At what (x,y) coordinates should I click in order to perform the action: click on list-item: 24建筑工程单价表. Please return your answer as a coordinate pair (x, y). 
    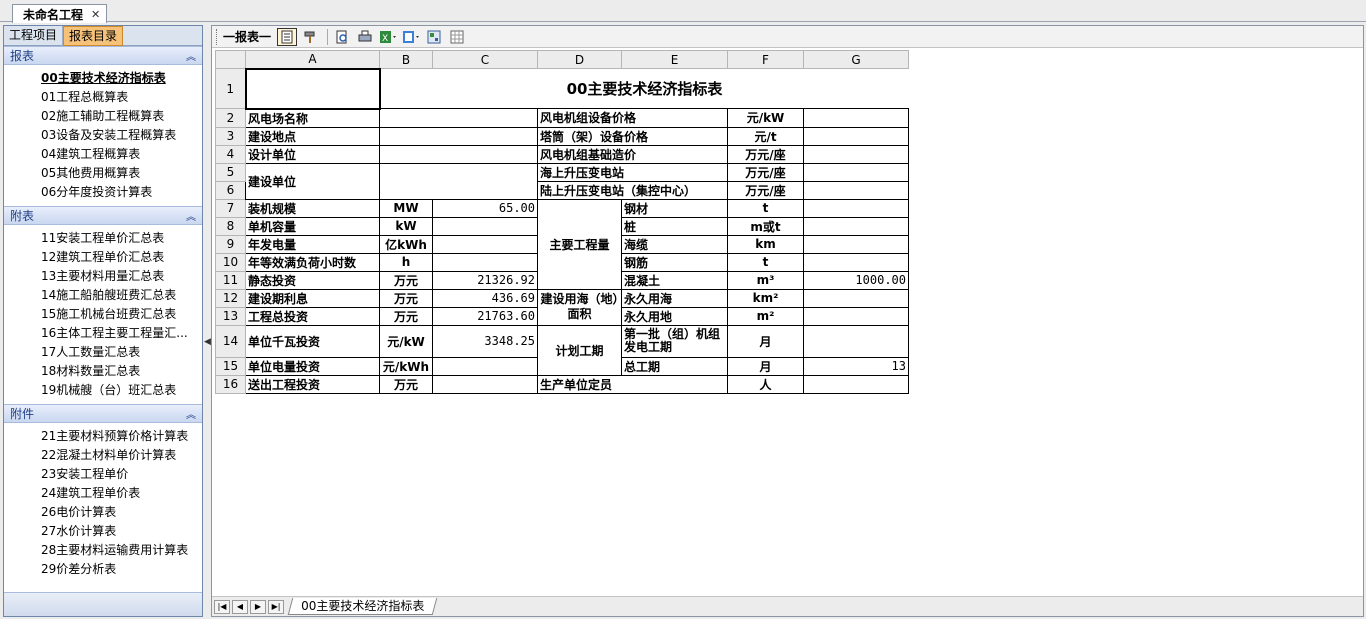
    Looking at the image, I should click on (103, 493).